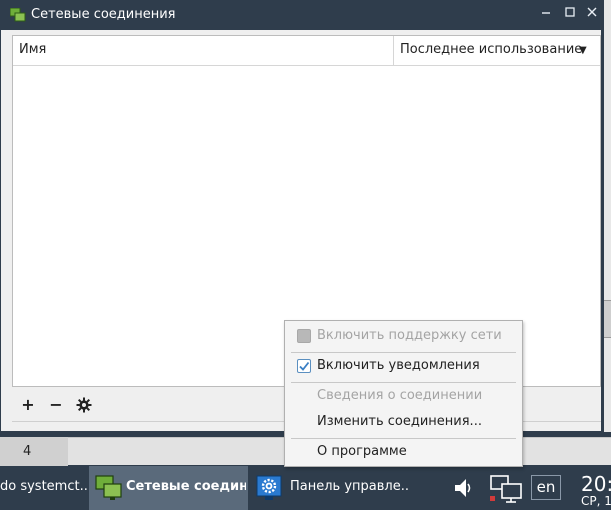  I want to click on menu-item-enable-networking: Включить поддержку сети, so click(403, 337).